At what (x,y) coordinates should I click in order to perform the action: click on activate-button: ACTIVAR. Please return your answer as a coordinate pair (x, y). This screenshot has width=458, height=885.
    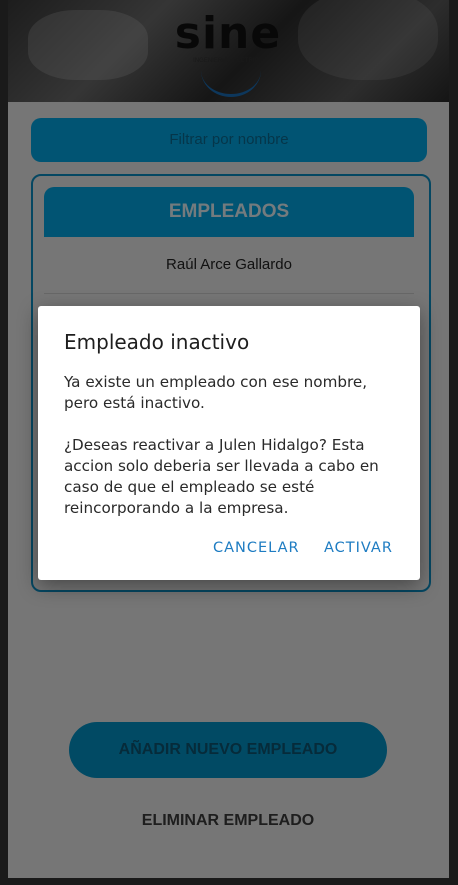
    Looking at the image, I should click on (358, 548).